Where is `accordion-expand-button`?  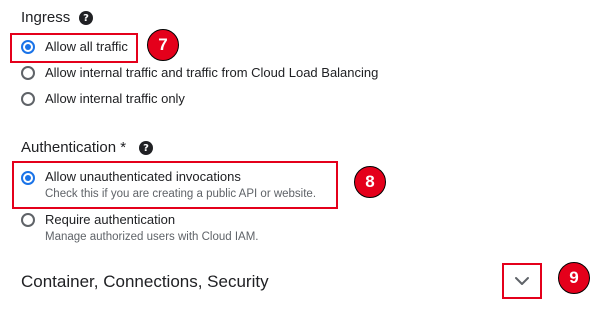
accordion-expand-button is located at coordinates (522, 281).